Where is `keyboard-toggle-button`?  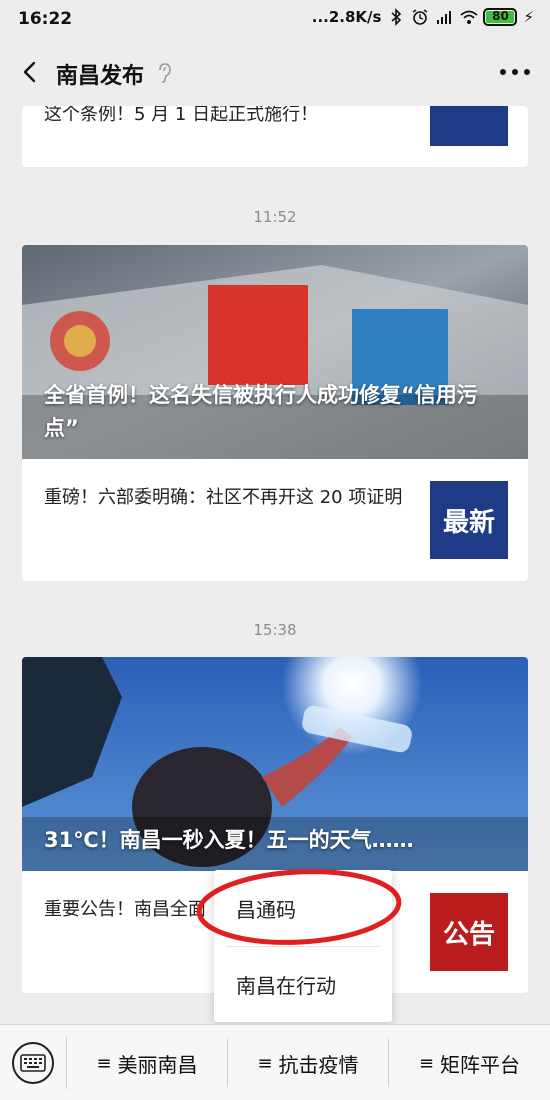 keyboard-toggle-button is located at coordinates (33, 1063).